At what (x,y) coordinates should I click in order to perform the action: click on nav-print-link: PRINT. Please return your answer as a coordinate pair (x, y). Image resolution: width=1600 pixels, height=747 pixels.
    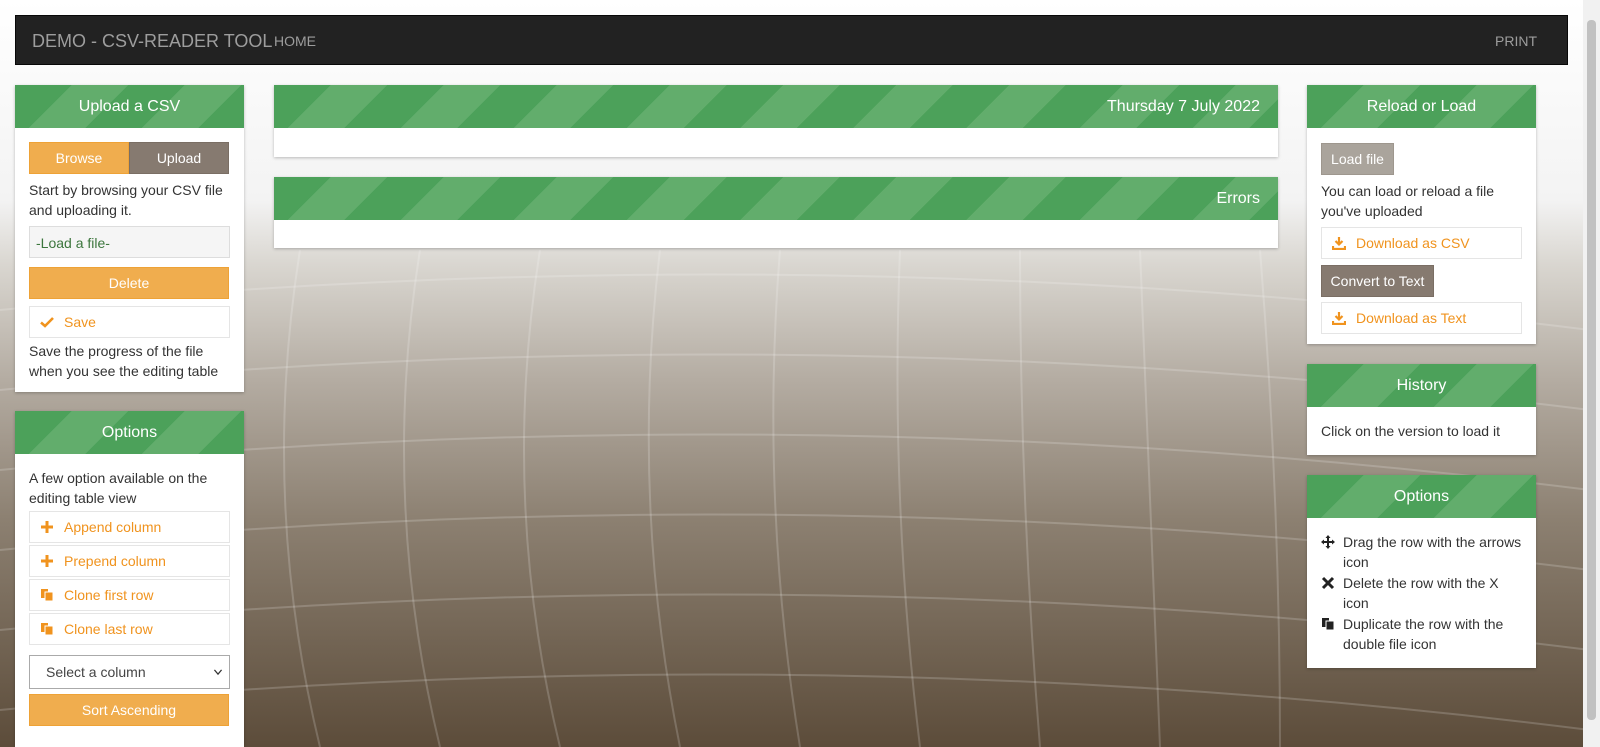
    Looking at the image, I should click on (1516, 41).